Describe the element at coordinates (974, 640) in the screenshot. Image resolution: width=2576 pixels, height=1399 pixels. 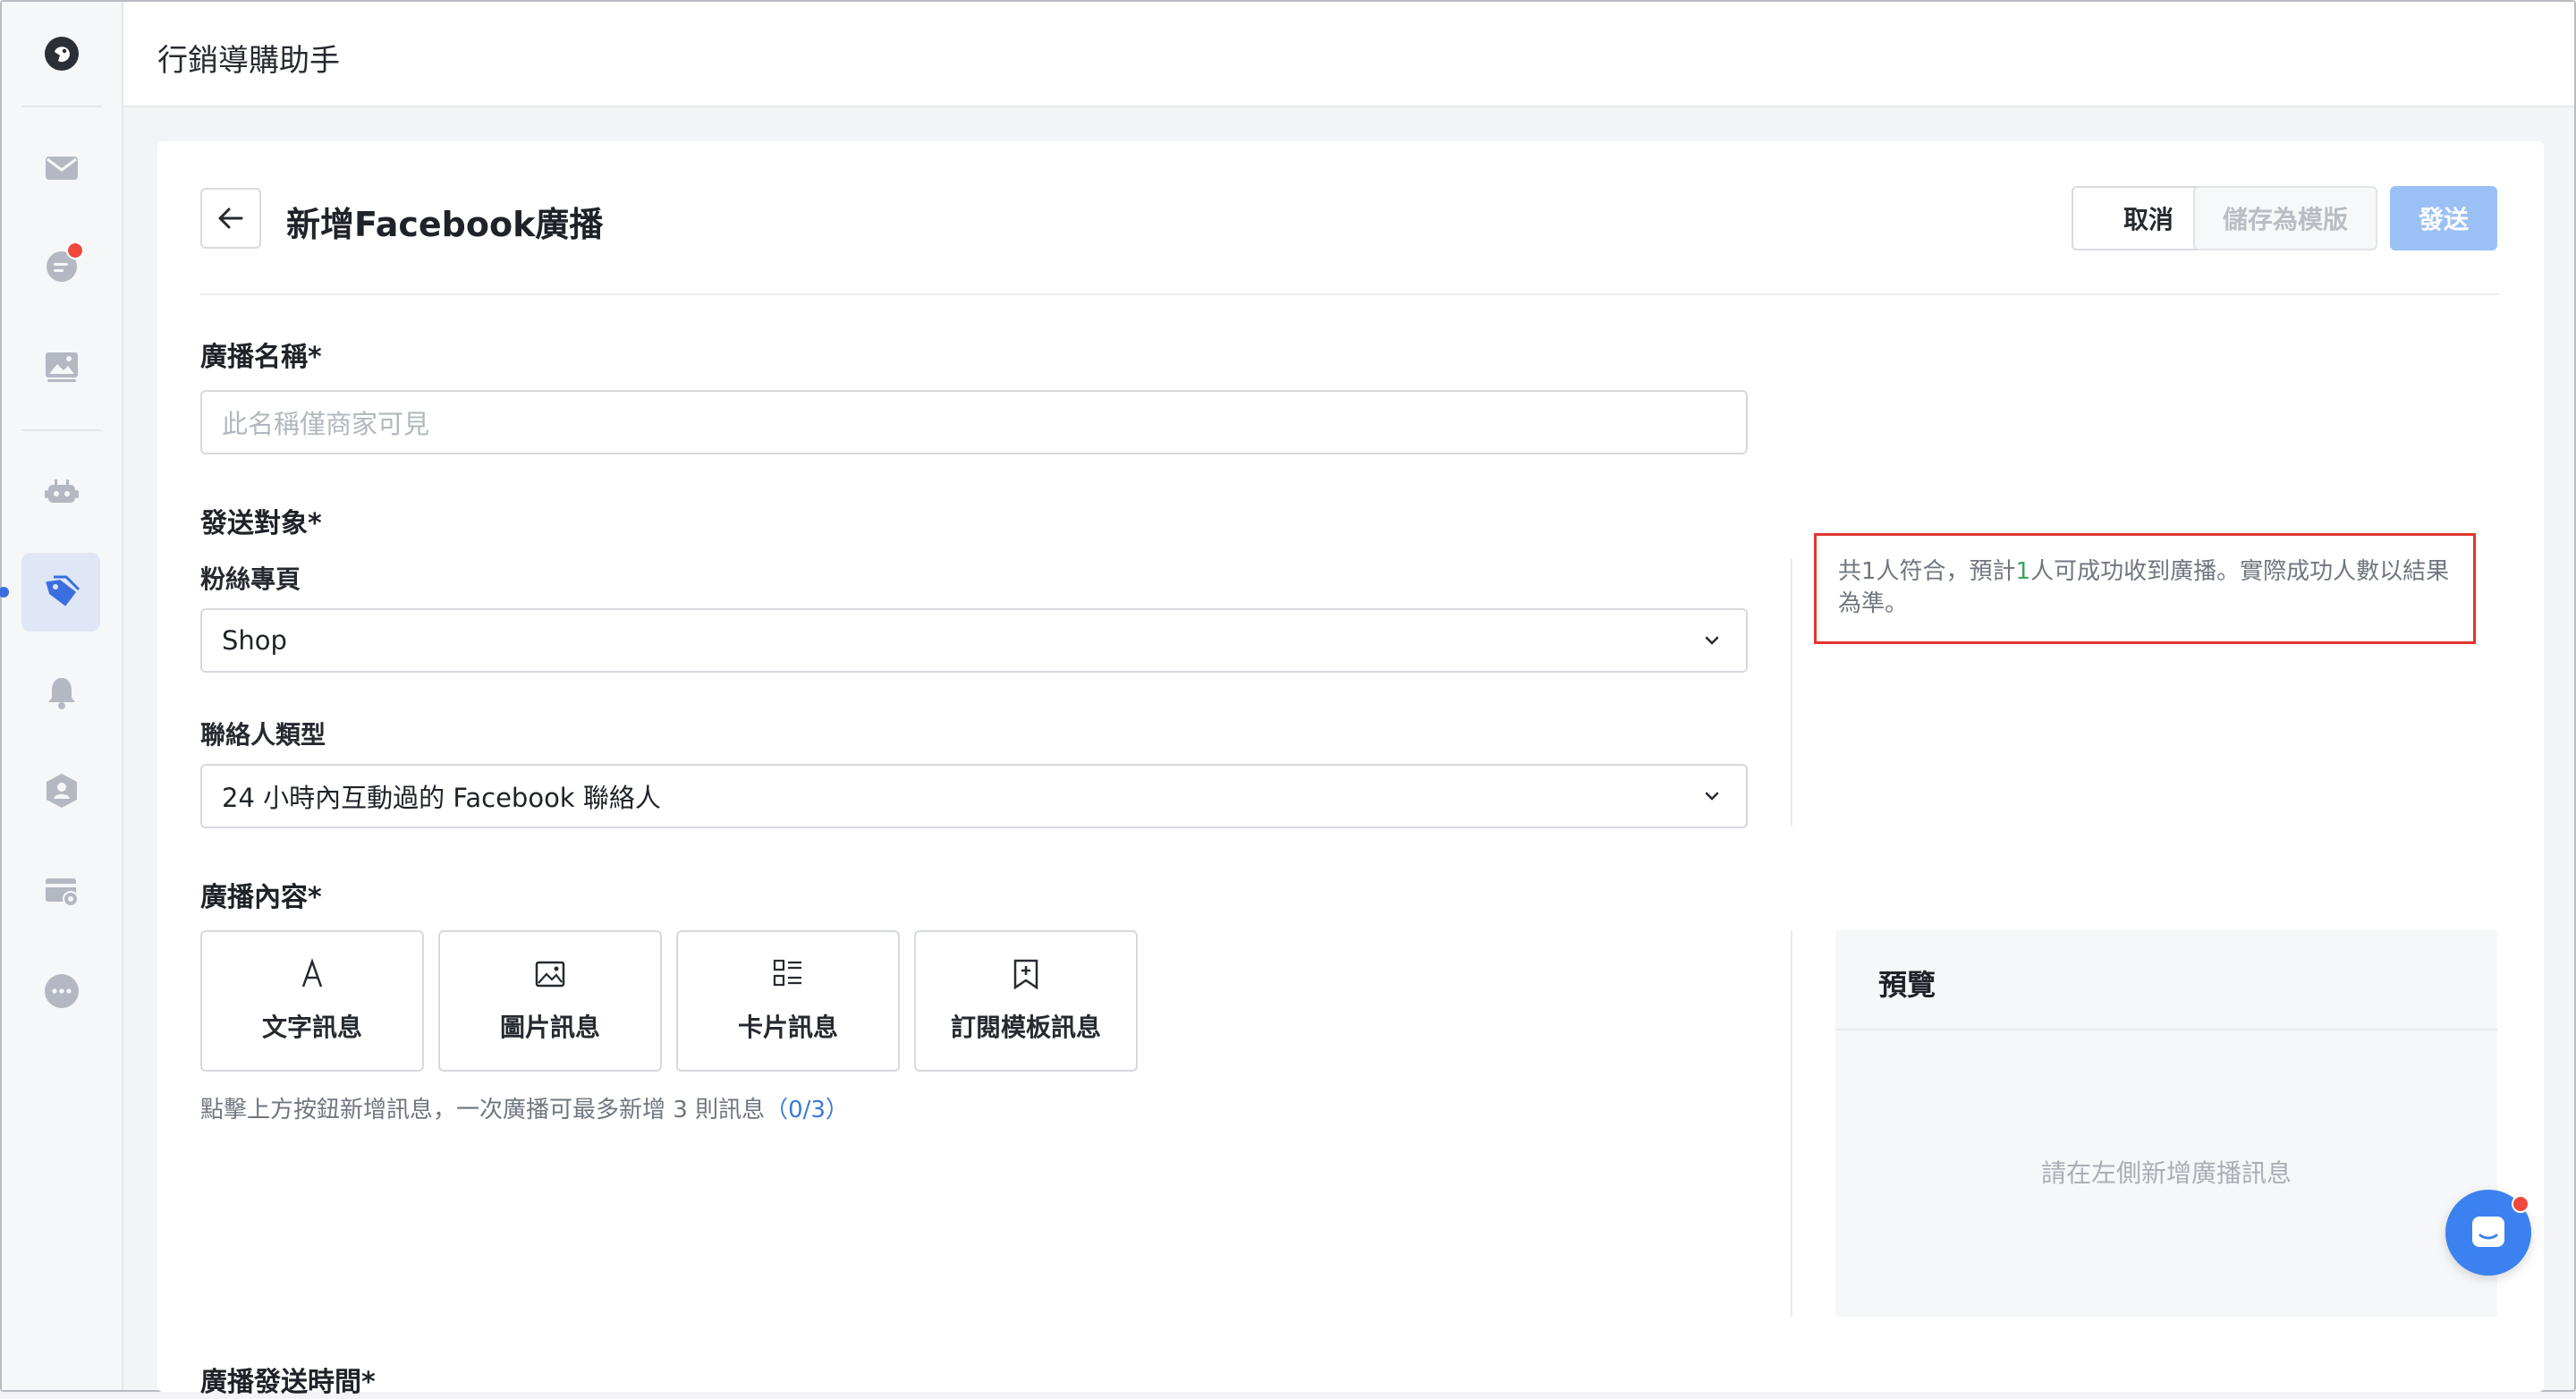
I see `fanpage-select: Shop` at that location.